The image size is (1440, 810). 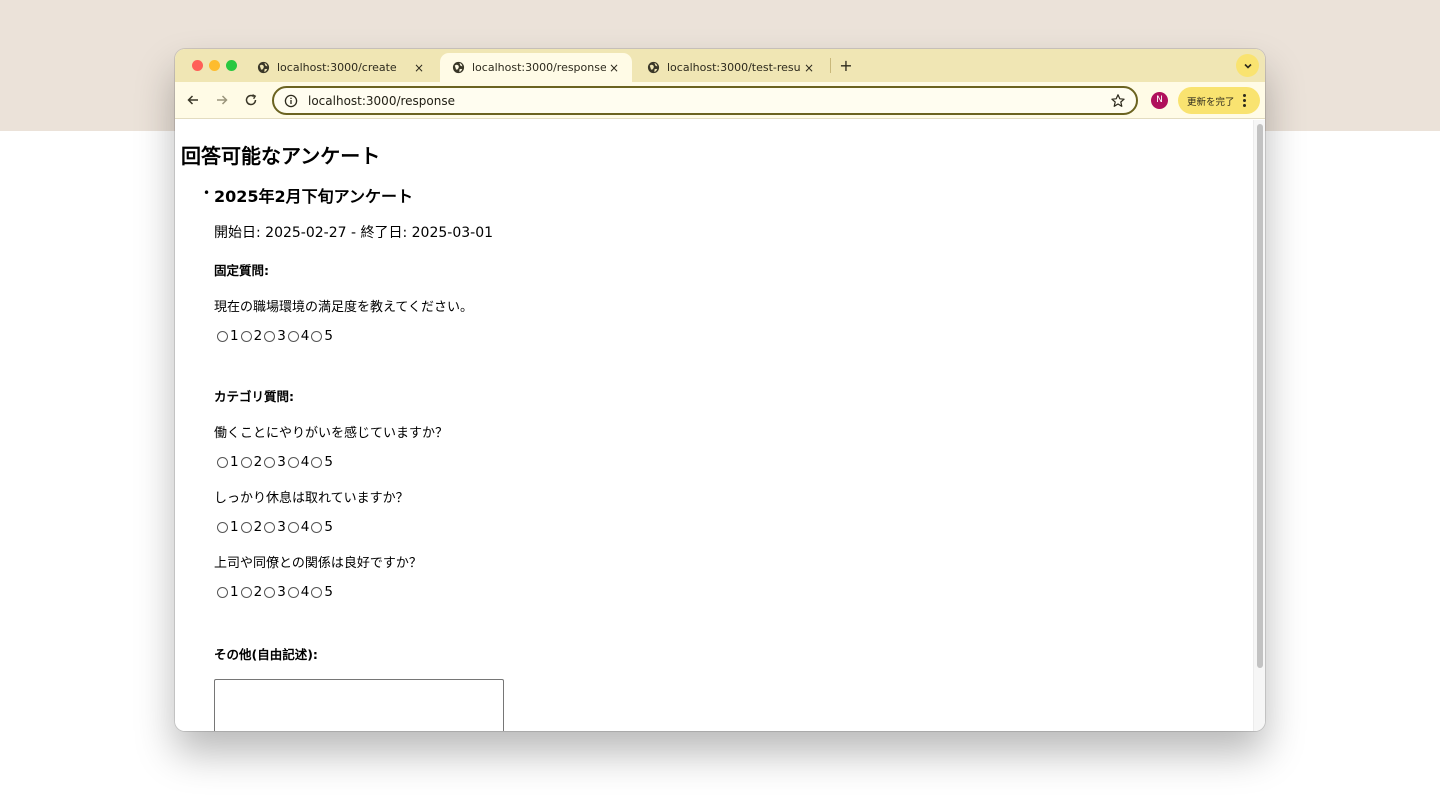 I want to click on back-button, so click(x=193, y=100).